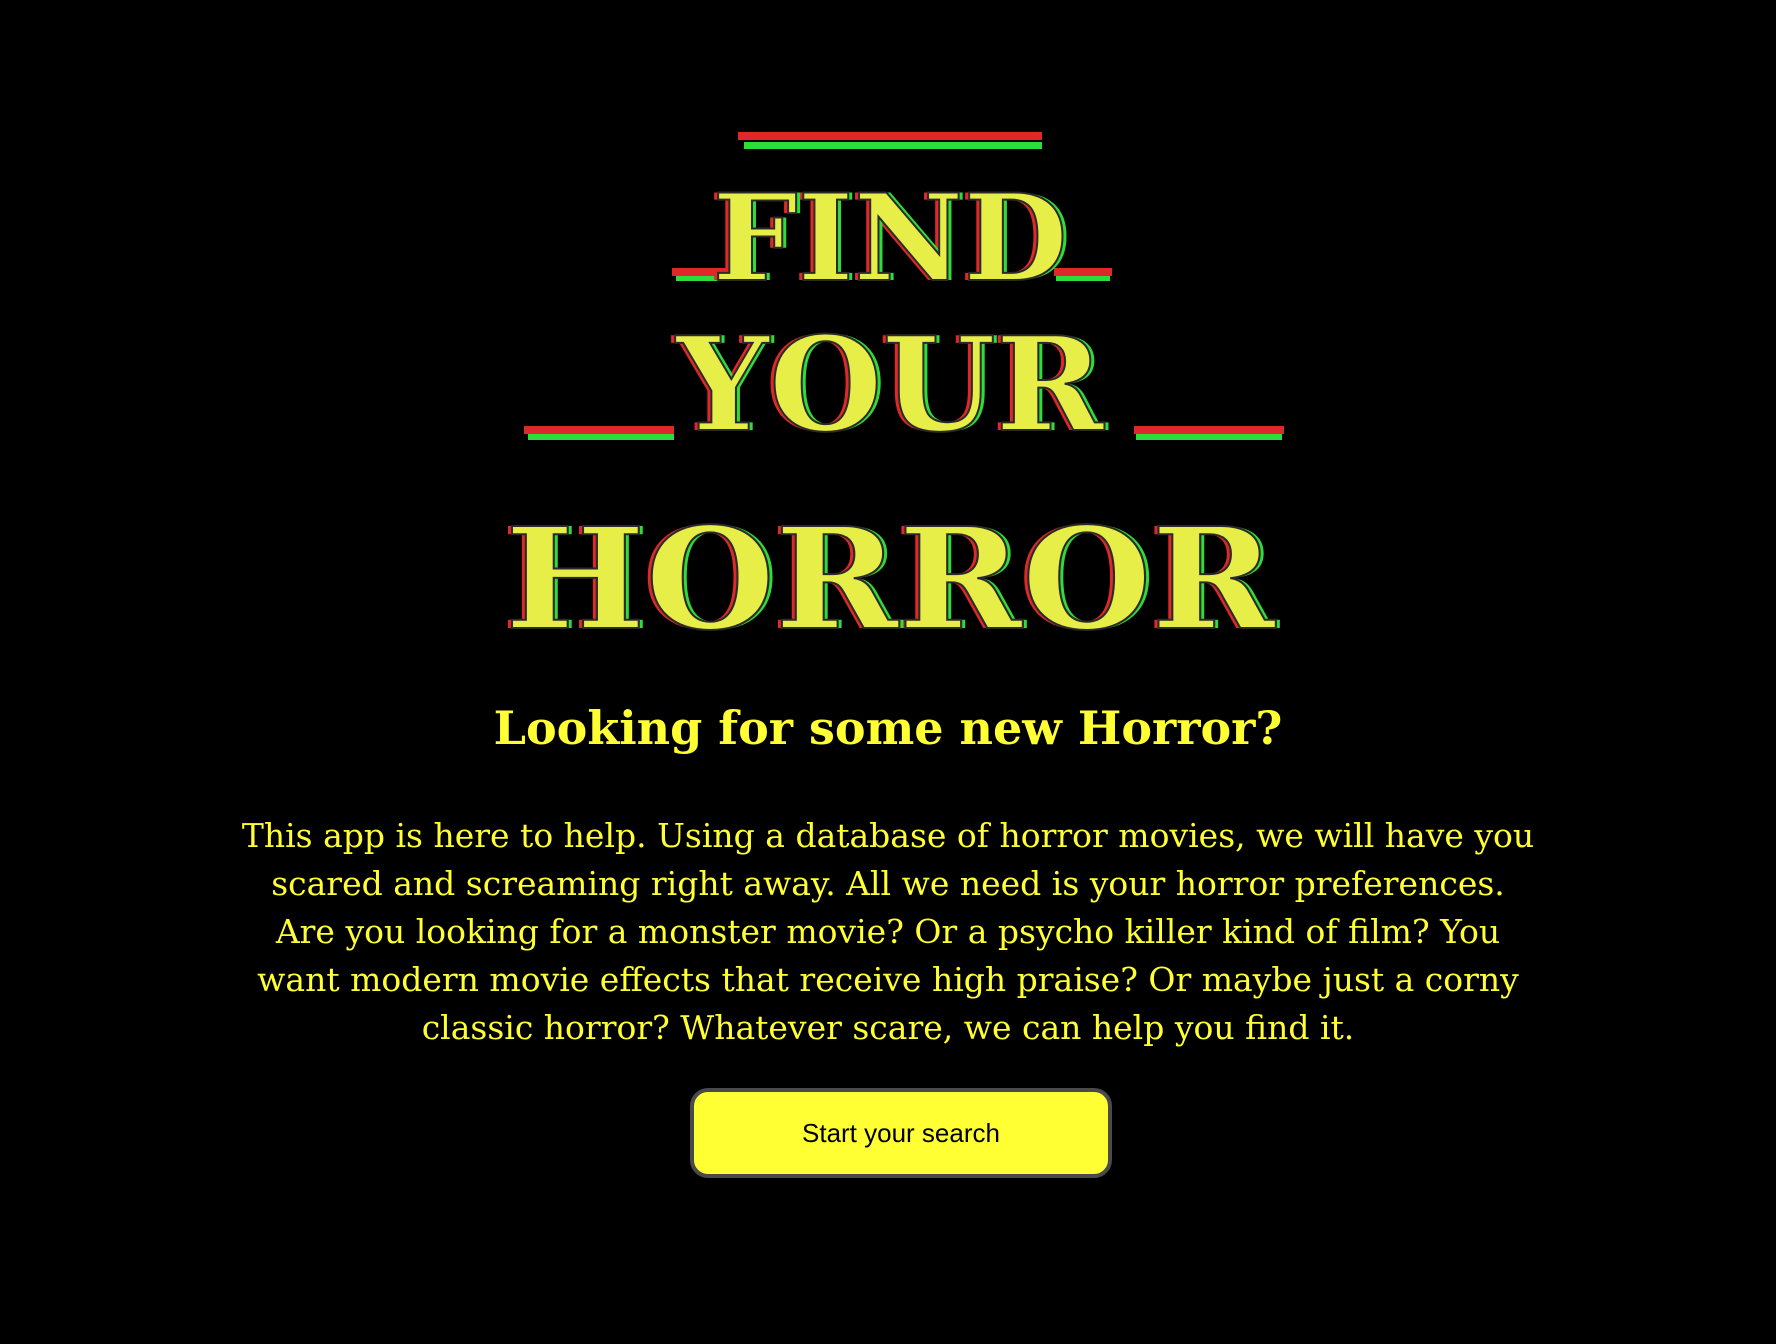 The width and height of the screenshot is (1776, 1344). I want to click on logo-line-find: FIND FIND FIND, so click(889, 238).